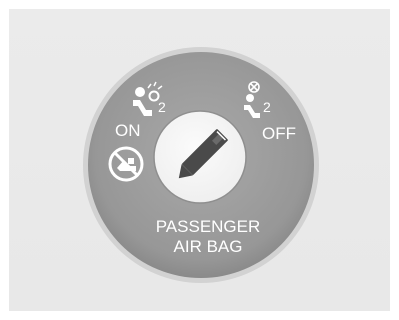 The height and width of the screenshot is (320, 399). Describe the element at coordinates (128, 130) in the screenshot. I see `on-label: ON` at that location.